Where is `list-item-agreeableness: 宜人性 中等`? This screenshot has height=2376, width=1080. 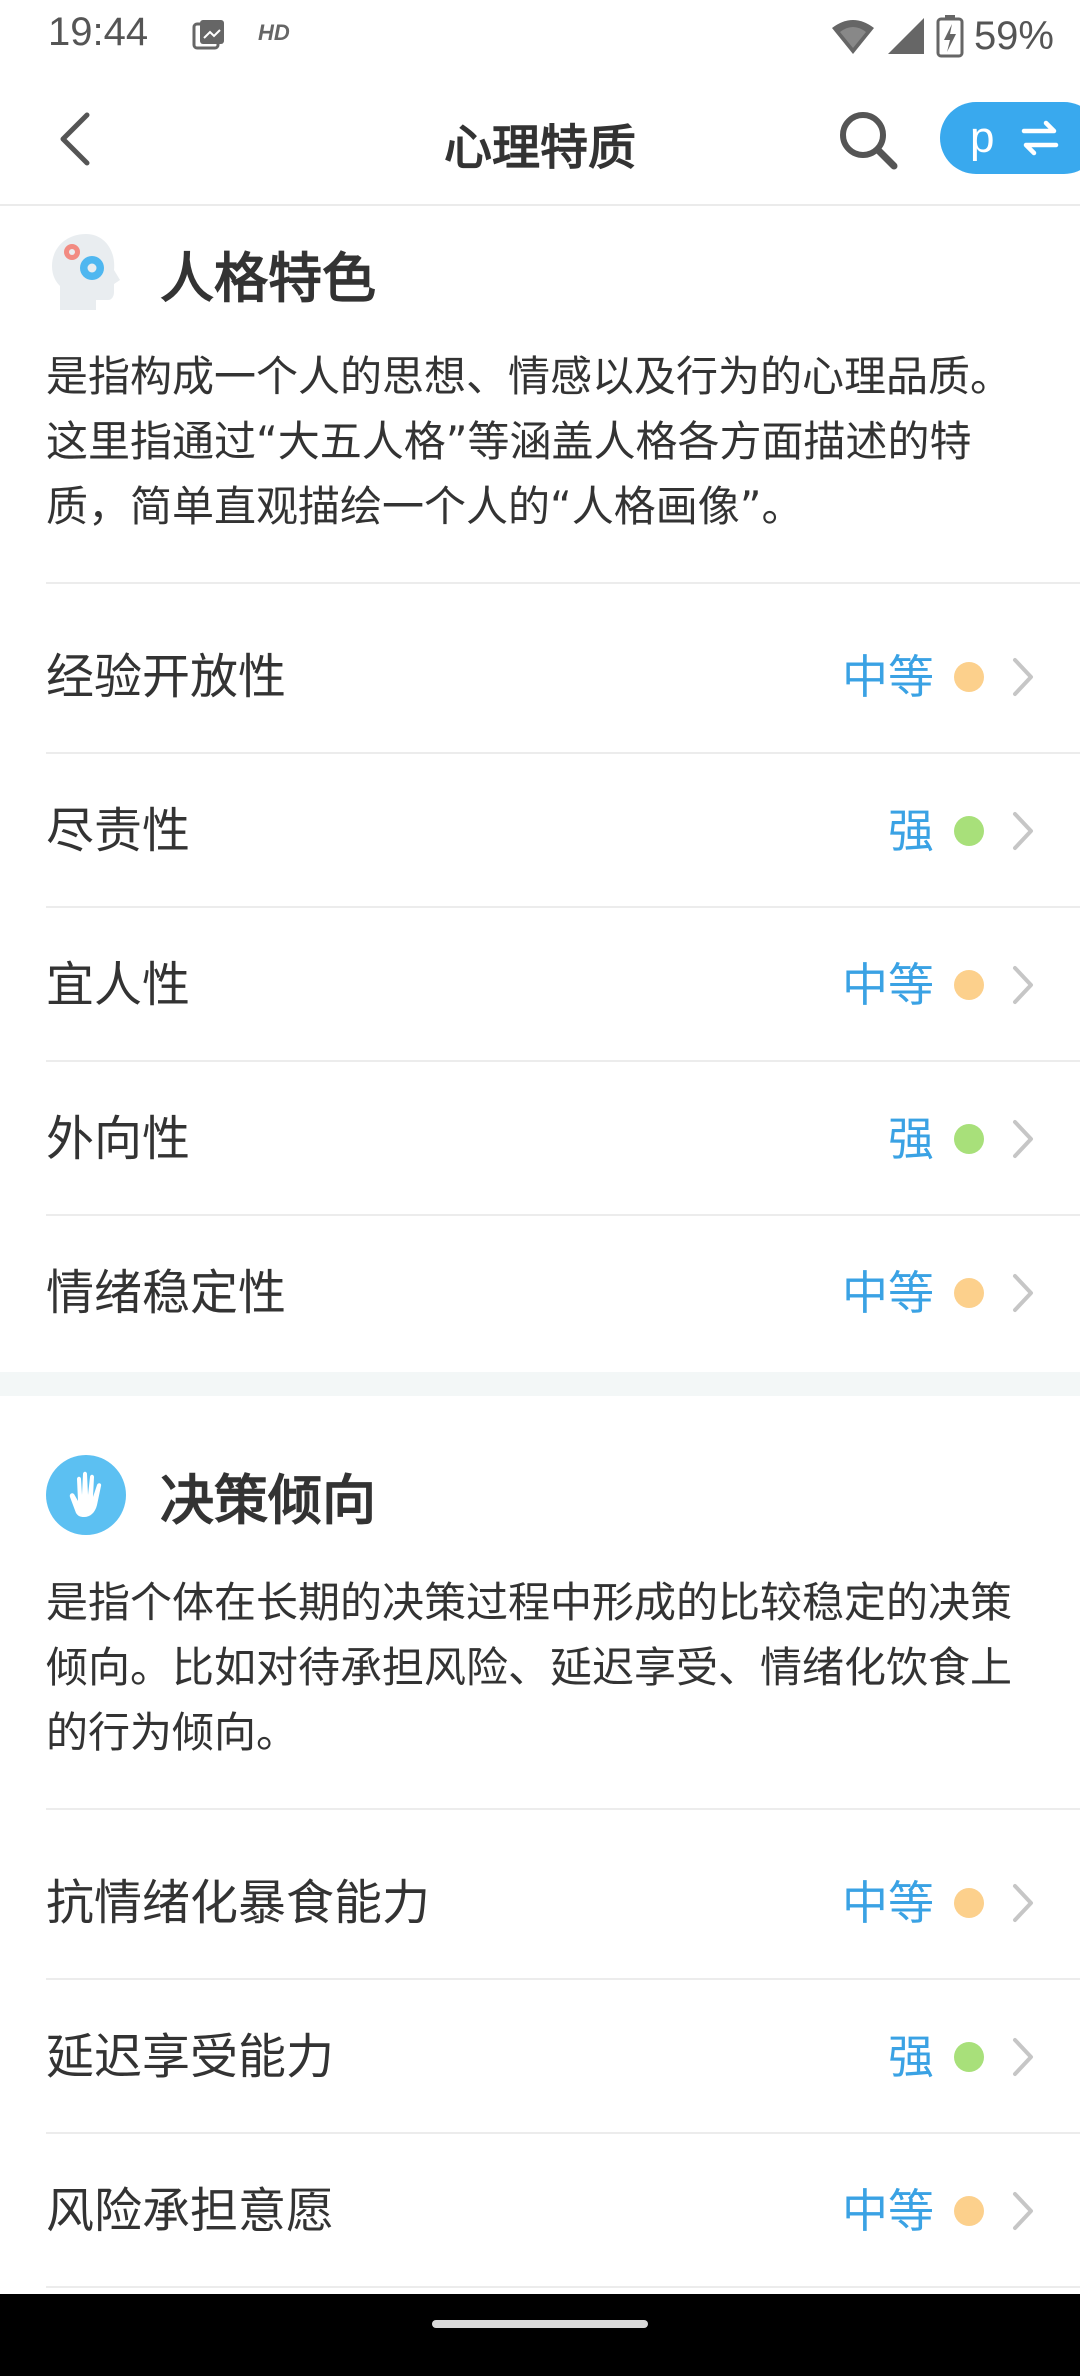 list-item-agreeableness: 宜人性 中等 is located at coordinates (540, 985).